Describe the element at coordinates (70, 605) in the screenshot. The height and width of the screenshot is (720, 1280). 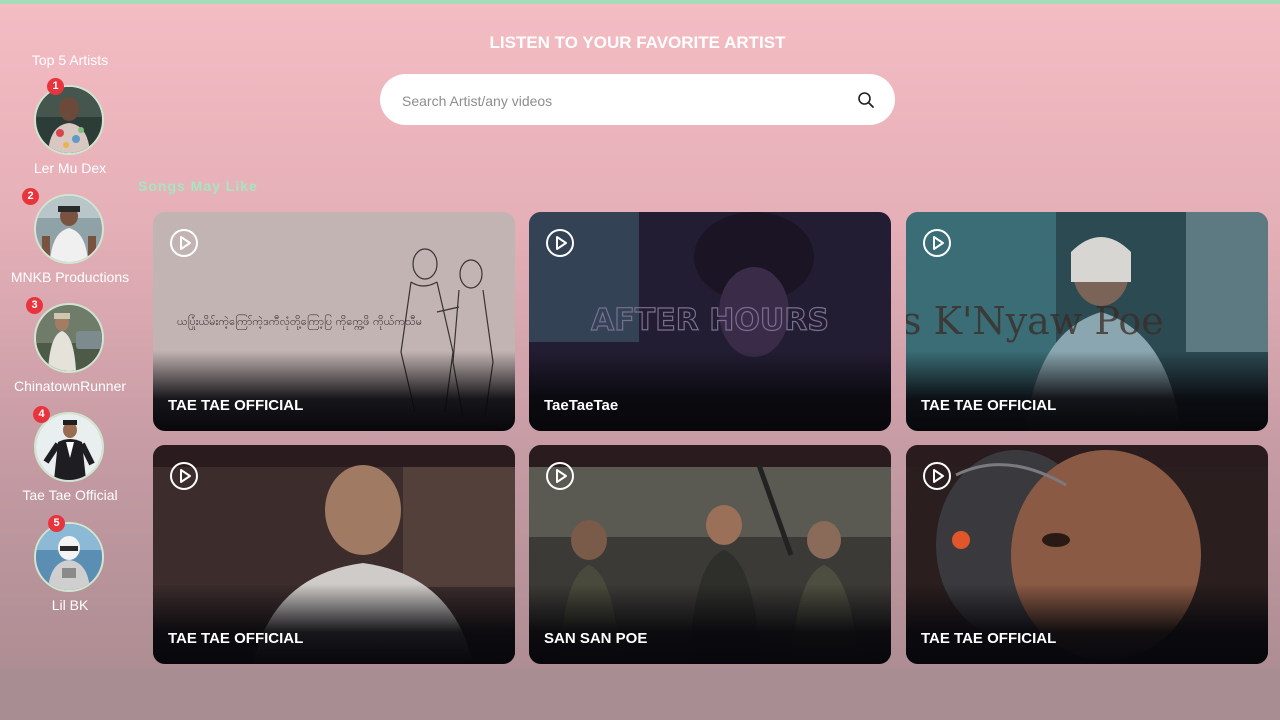
I see `artist-name: Lil BK` at that location.